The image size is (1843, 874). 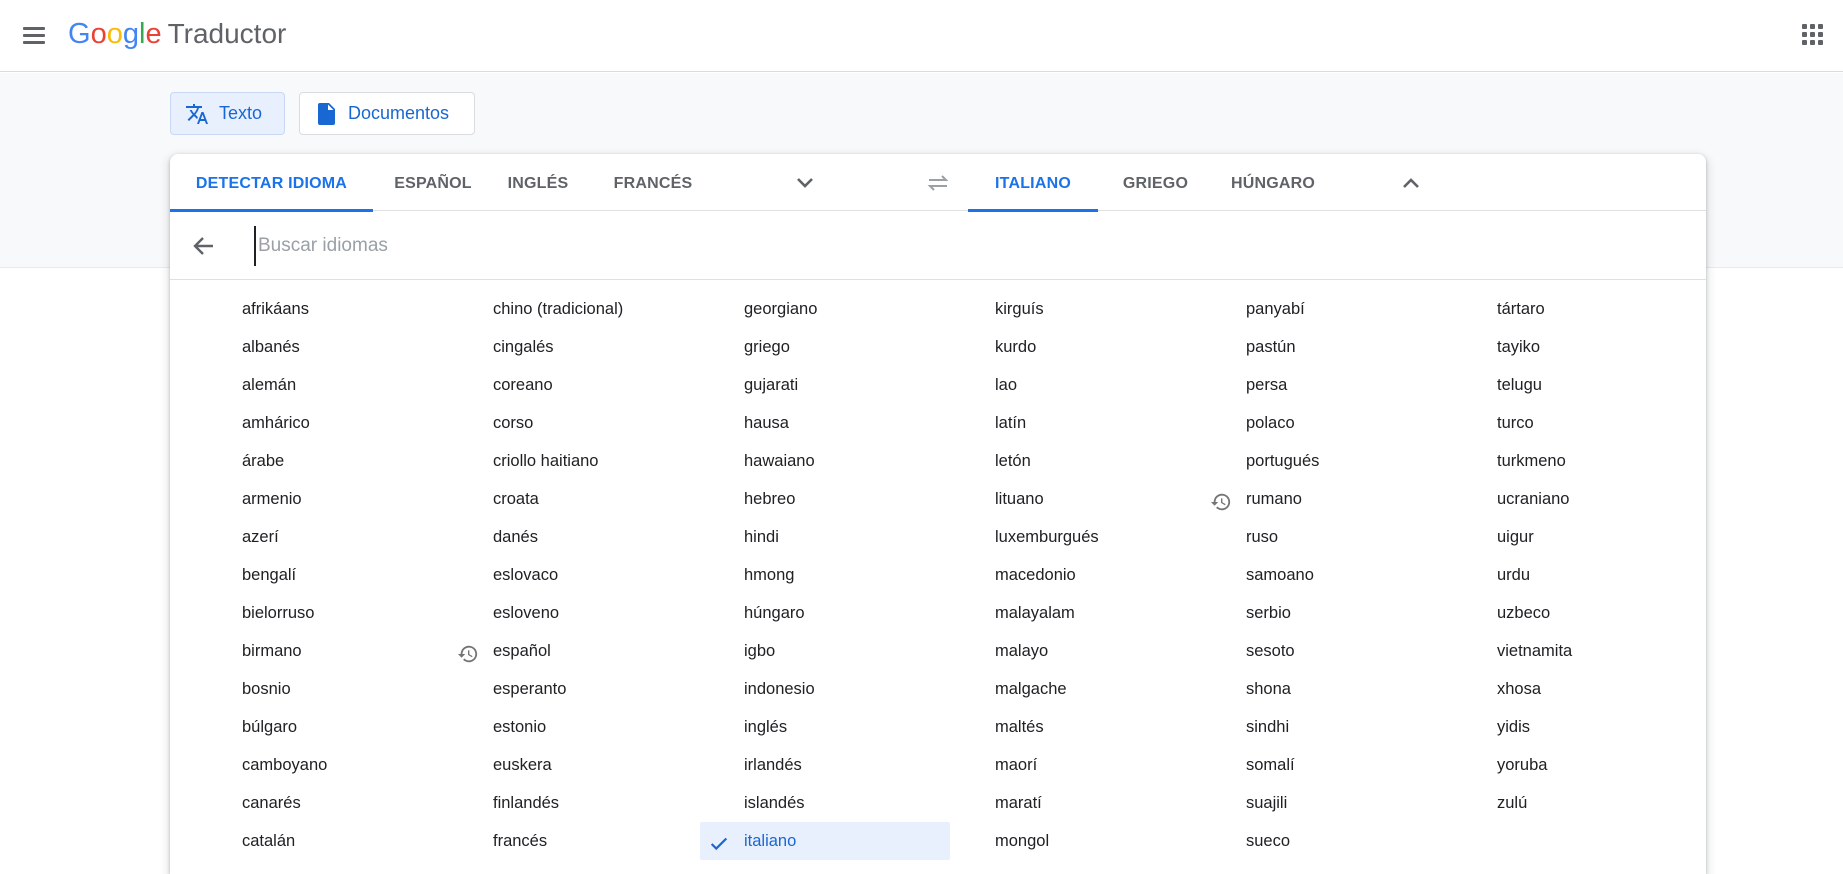 What do you see at coordinates (204, 246) in the screenshot?
I see `back-arrow-icon` at bounding box center [204, 246].